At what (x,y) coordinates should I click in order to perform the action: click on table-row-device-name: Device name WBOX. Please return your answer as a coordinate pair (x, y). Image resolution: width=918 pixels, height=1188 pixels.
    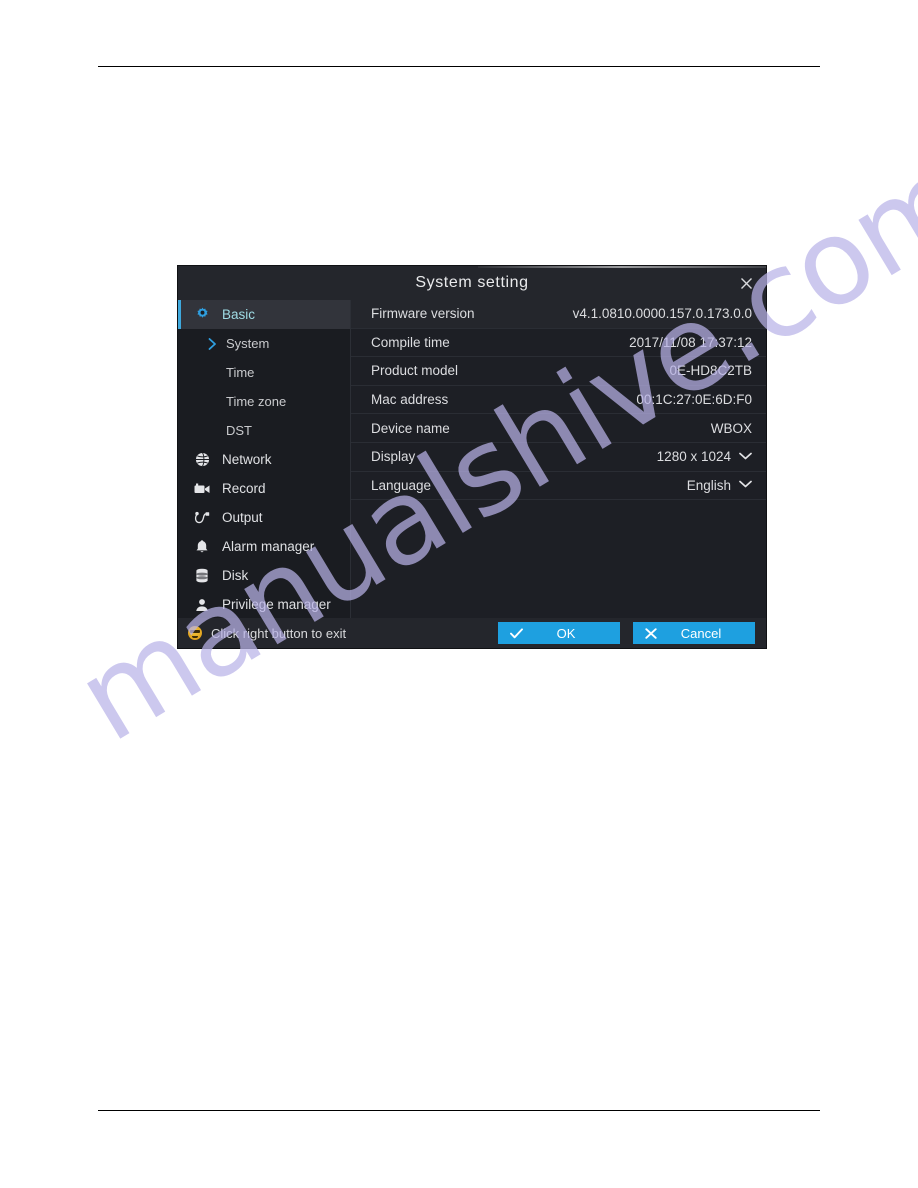
    Looking at the image, I should click on (558, 428).